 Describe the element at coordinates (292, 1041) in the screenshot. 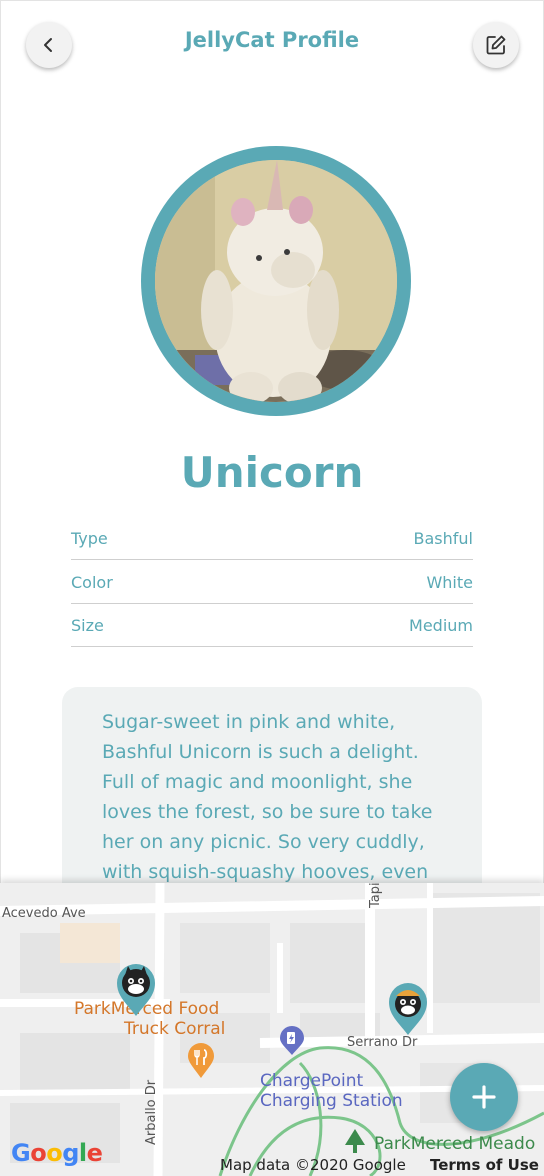

I see `charging-pin-icon` at that location.